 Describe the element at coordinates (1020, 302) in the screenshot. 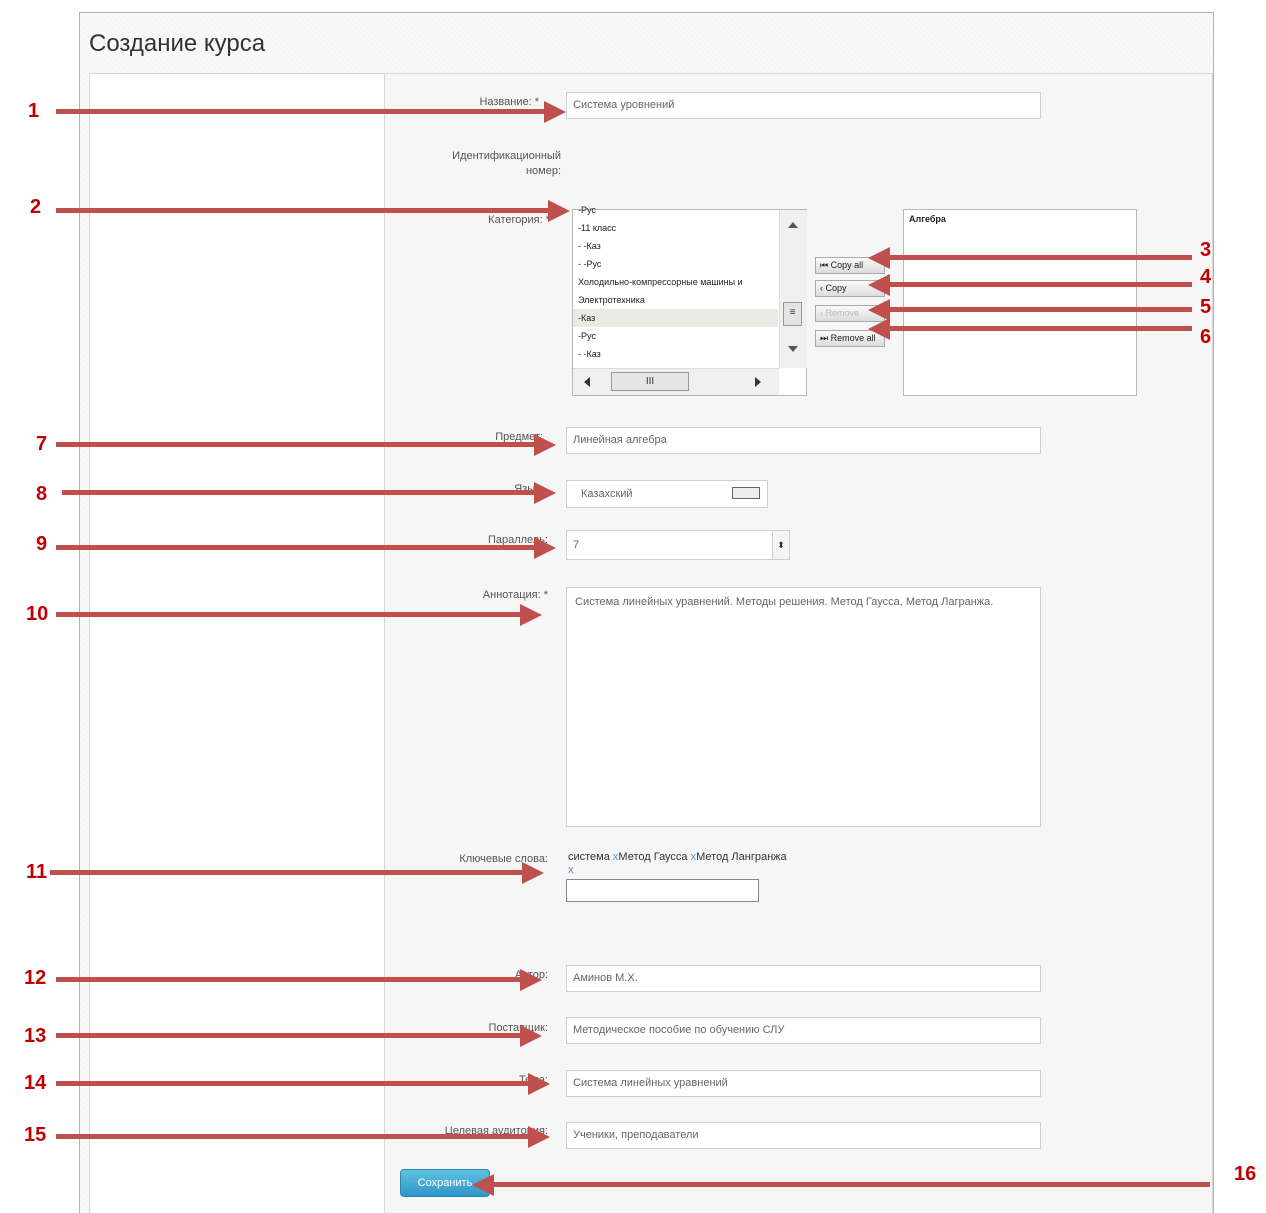

I see `selected-categories-listbox: Алгебра` at that location.